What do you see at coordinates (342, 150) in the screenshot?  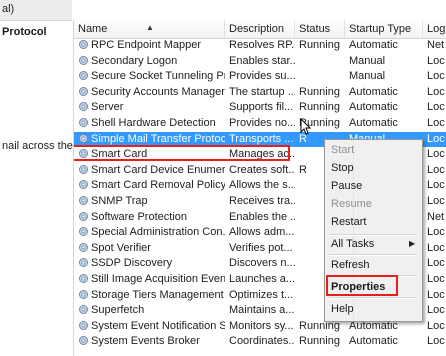 I see `menu-item-start: Start` at bounding box center [342, 150].